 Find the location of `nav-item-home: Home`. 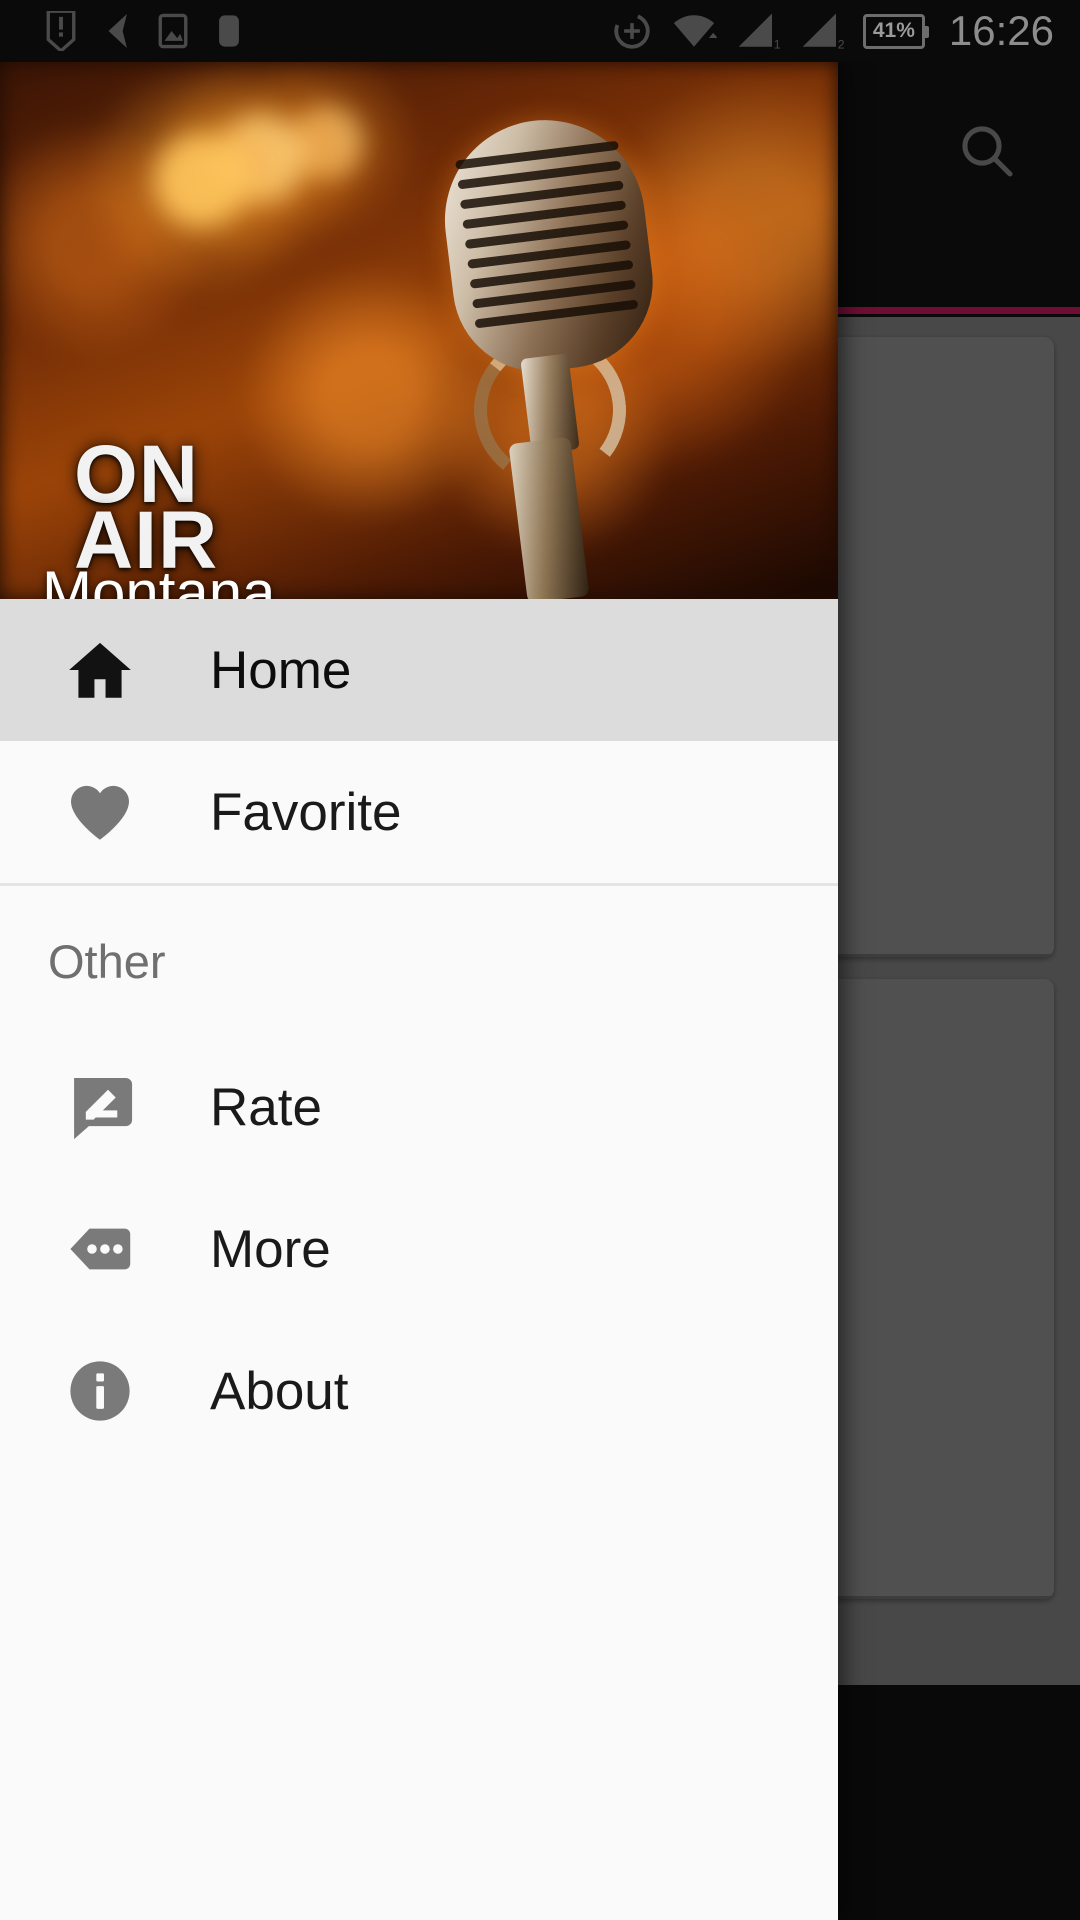

nav-item-home: Home is located at coordinates (419, 670).